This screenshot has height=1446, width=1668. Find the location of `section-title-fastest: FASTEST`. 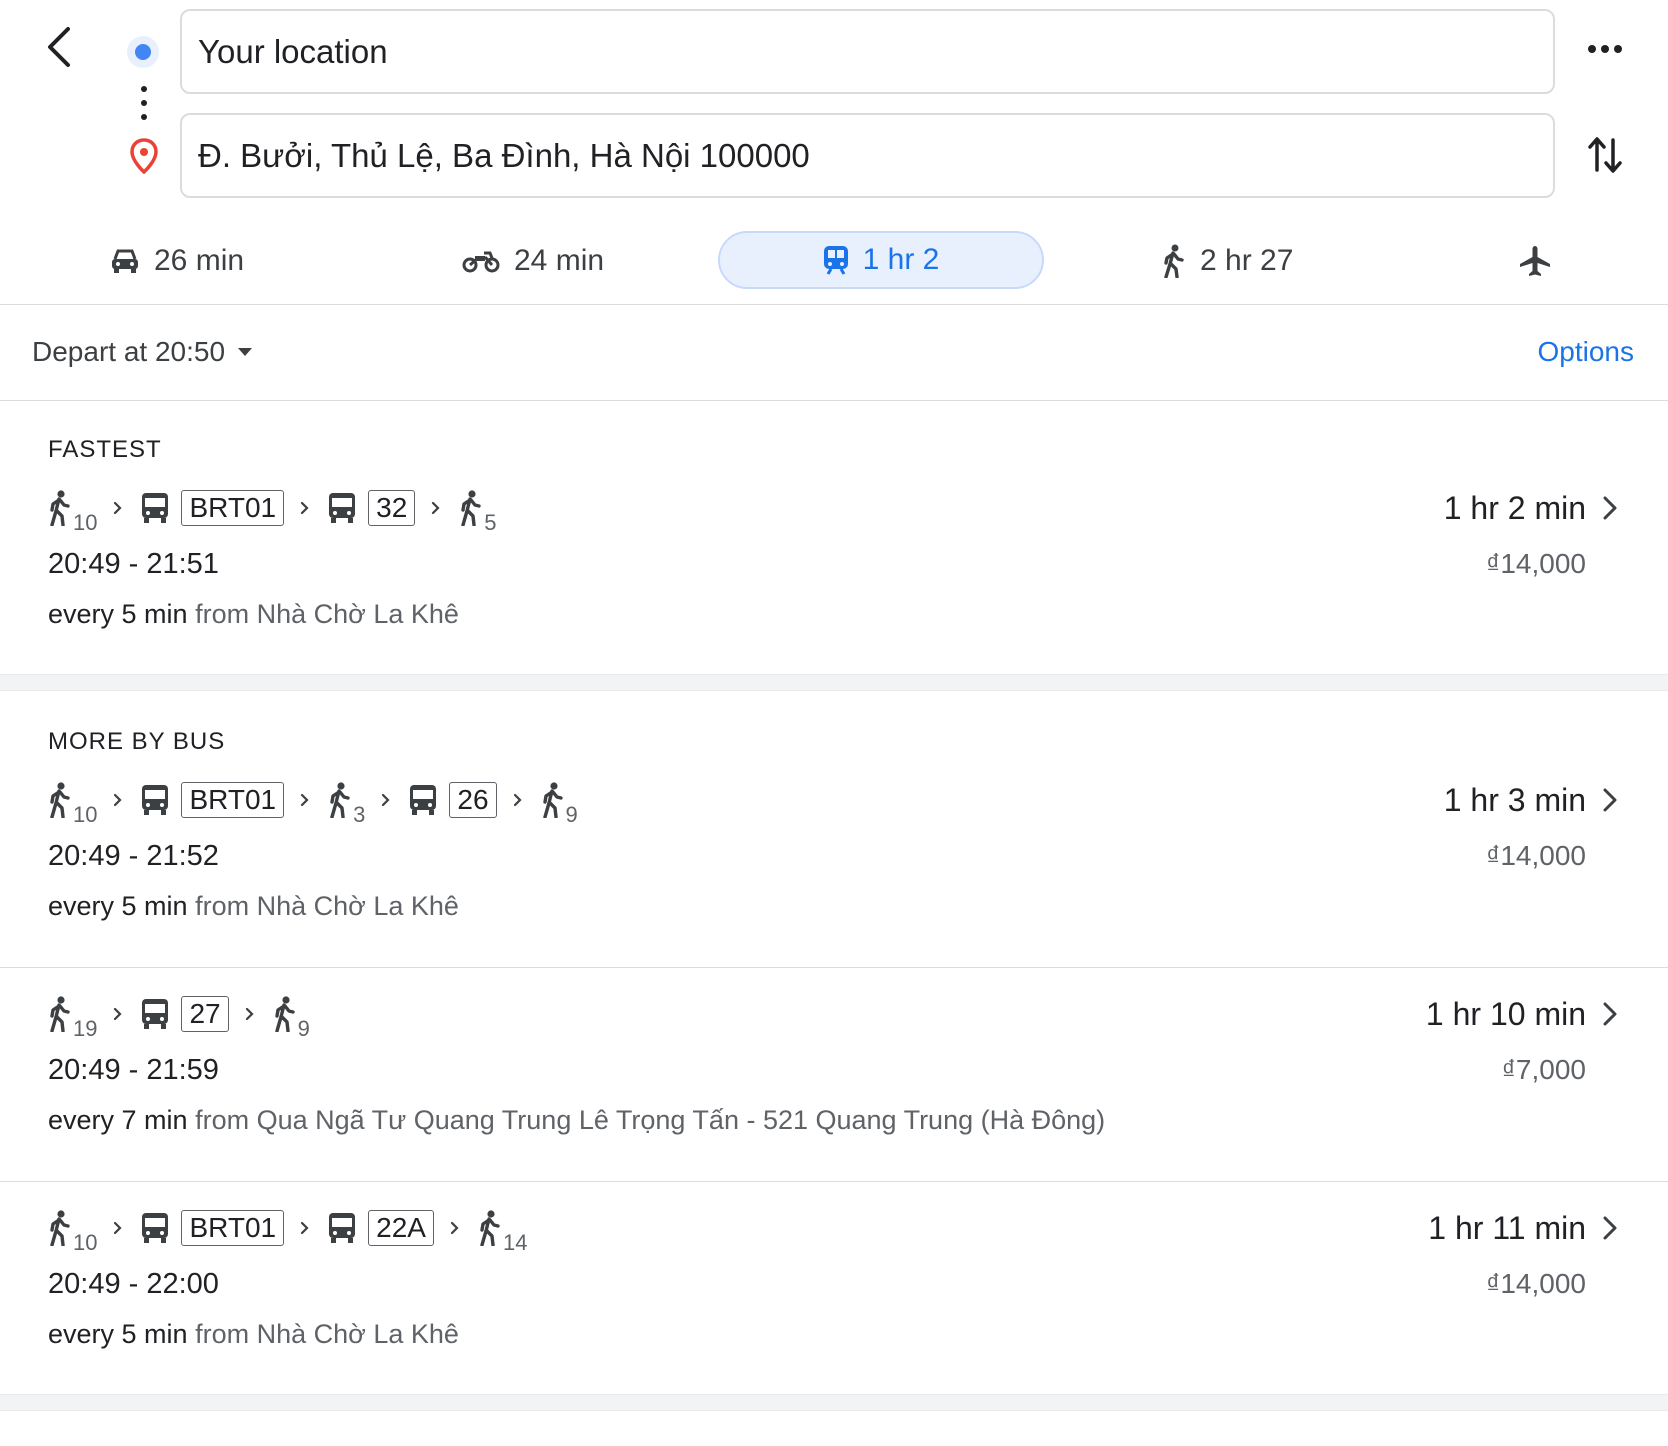

section-title-fastest: FASTEST is located at coordinates (105, 449).